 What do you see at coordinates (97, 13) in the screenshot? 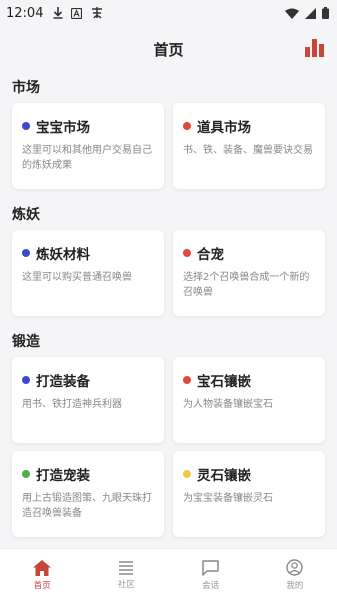
I see `app-notification-icon` at bounding box center [97, 13].